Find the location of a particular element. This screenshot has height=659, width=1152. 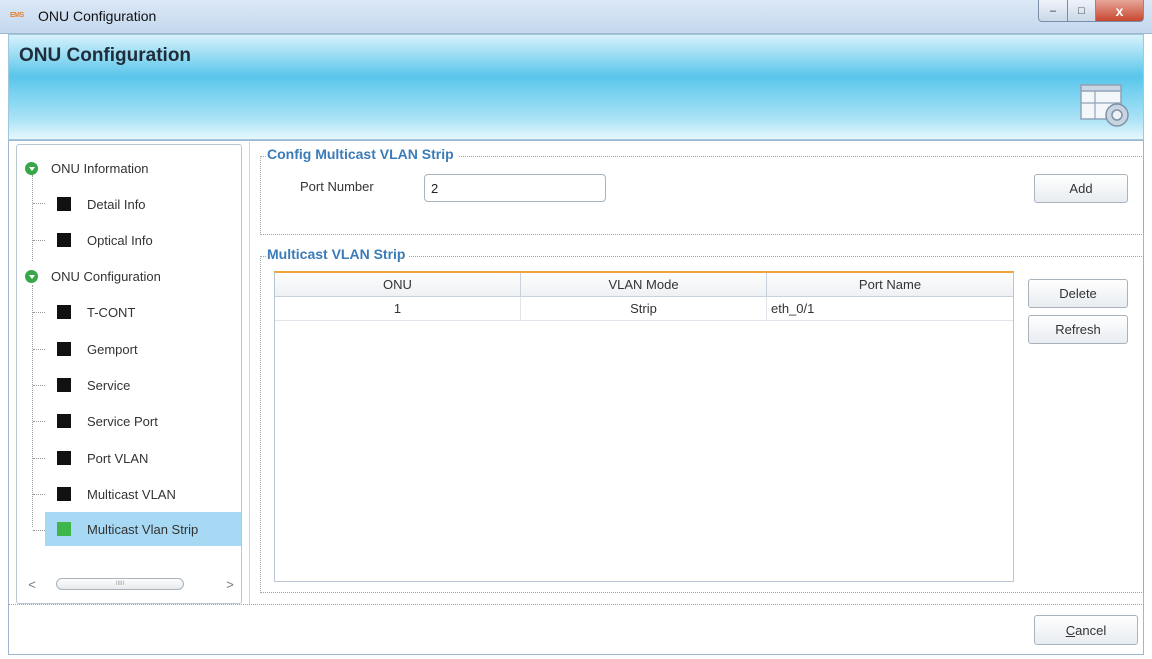

delete-button: Delete is located at coordinates (1078, 293).